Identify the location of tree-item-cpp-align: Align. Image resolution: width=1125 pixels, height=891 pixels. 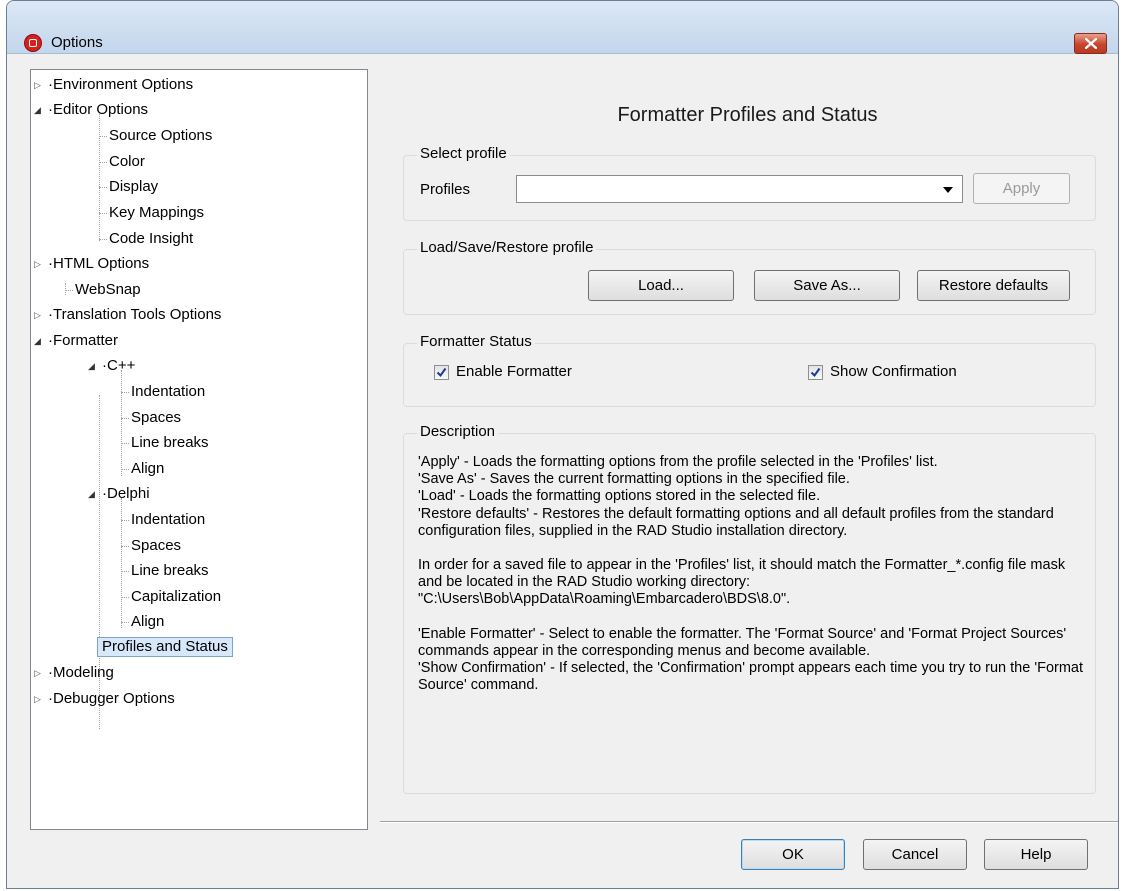
(147, 469).